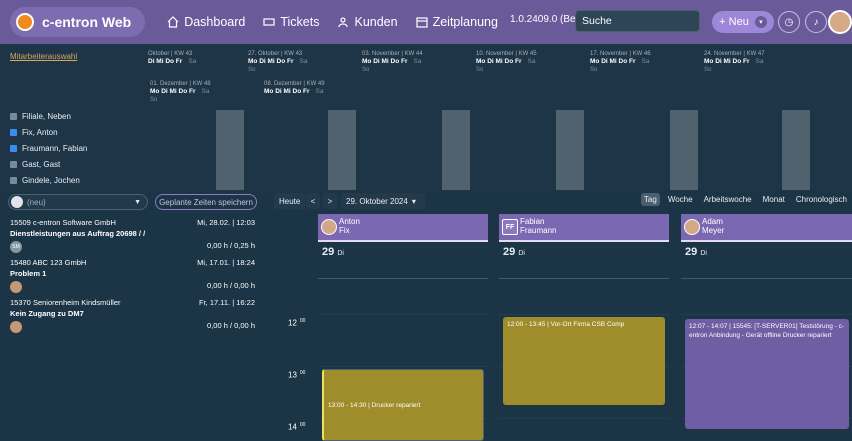  What do you see at coordinates (296, 427) in the screenshot?
I see `hour-label: 14 00` at bounding box center [296, 427].